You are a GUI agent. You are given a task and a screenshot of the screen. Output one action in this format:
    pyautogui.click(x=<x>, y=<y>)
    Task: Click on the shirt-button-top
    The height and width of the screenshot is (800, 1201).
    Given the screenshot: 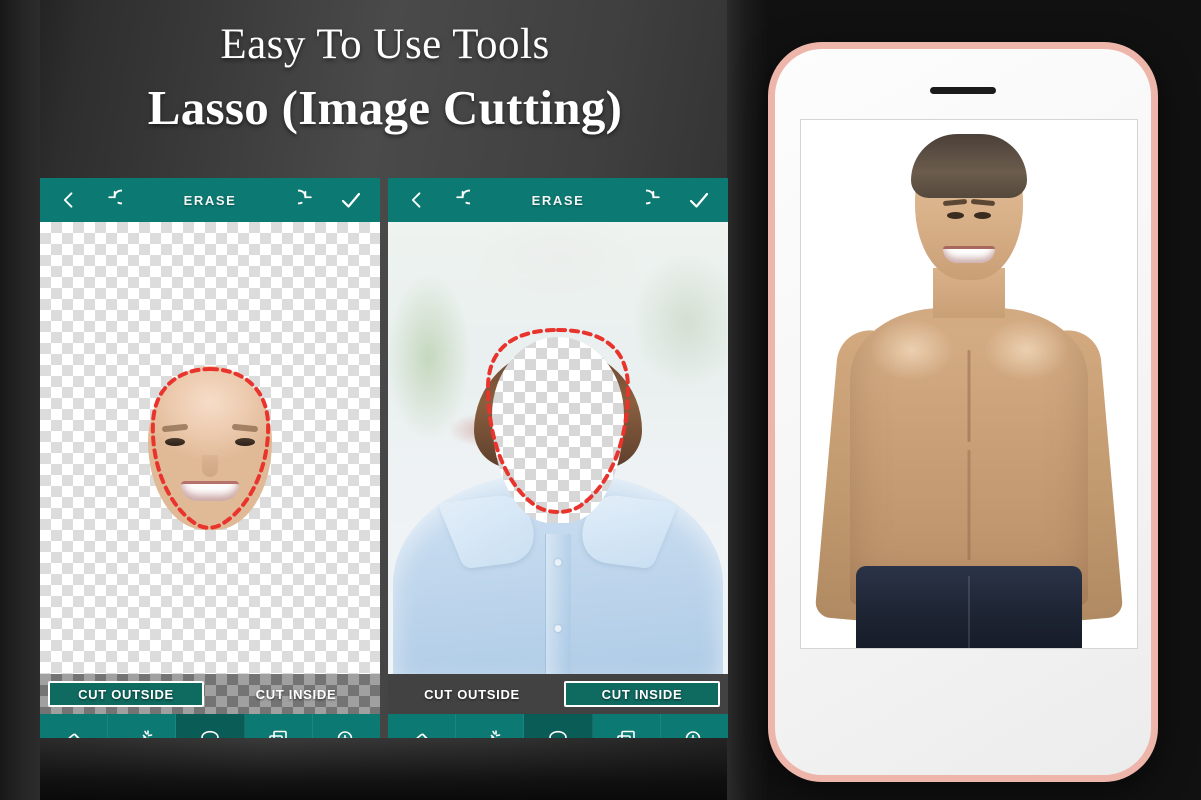 What is the action you would take?
    pyautogui.click(x=558, y=562)
    